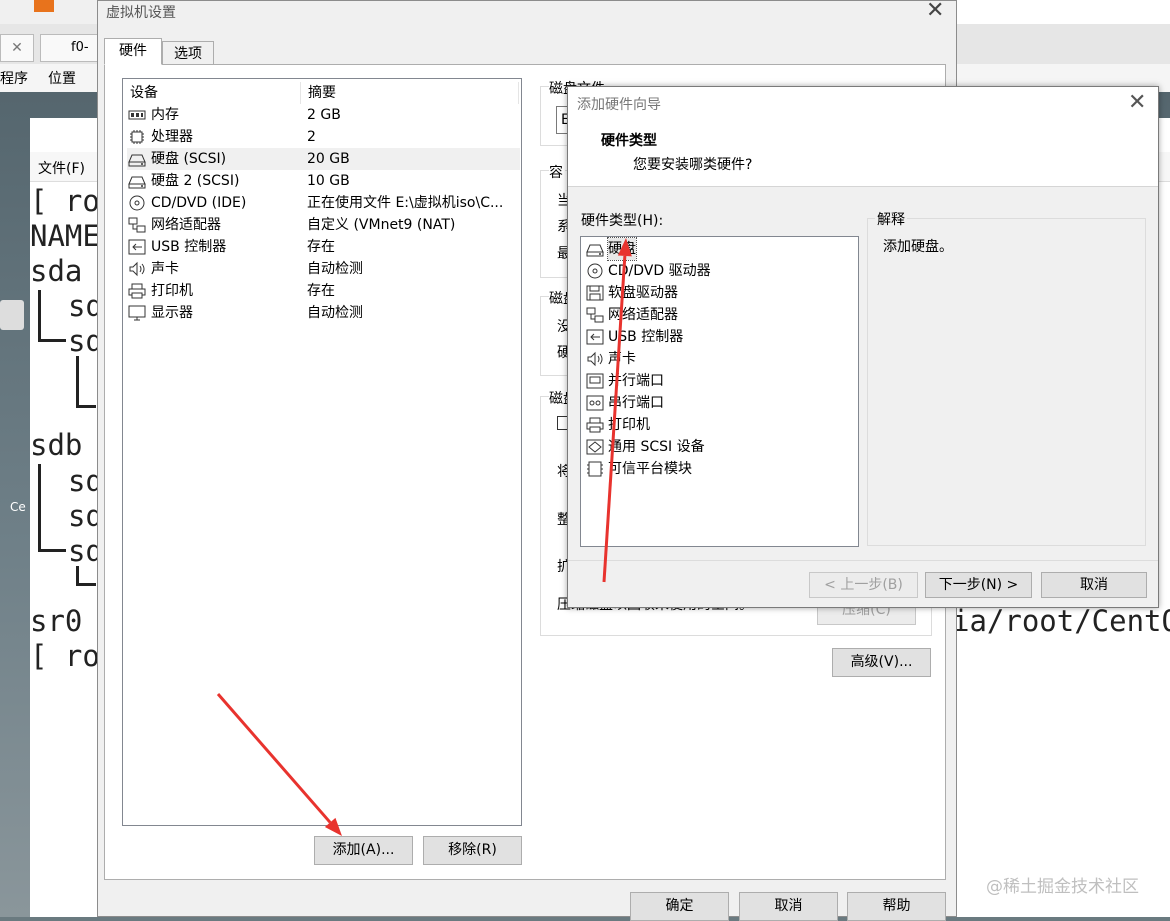 The width and height of the screenshot is (1170, 921). What do you see at coordinates (720, 337) in the screenshot?
I see `hardware-type-item: USB 控制器` at bounding box center [720, 337].